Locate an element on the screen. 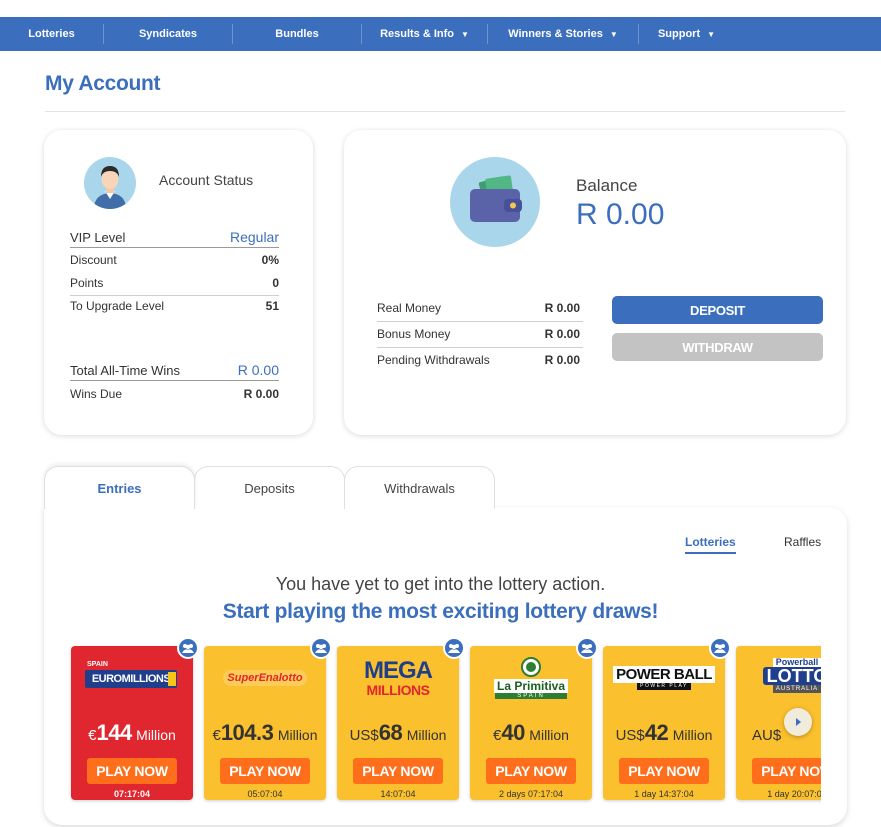 Image resolution: width=881 pixels, height=827 pixels. wins-due-row: Wins Due R 0.00 is located at coordinates (174, 394).